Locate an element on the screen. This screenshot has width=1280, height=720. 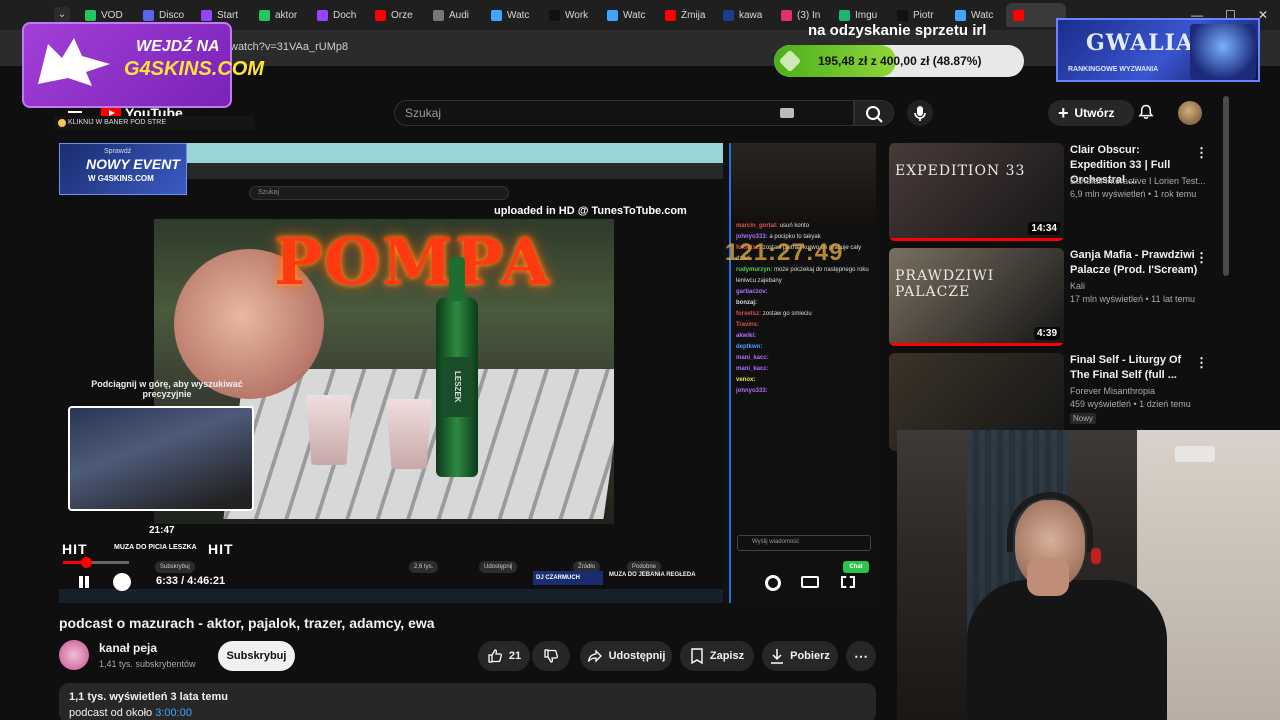
chat-username: marcin_gortat: is located at coordinates (757, 226).